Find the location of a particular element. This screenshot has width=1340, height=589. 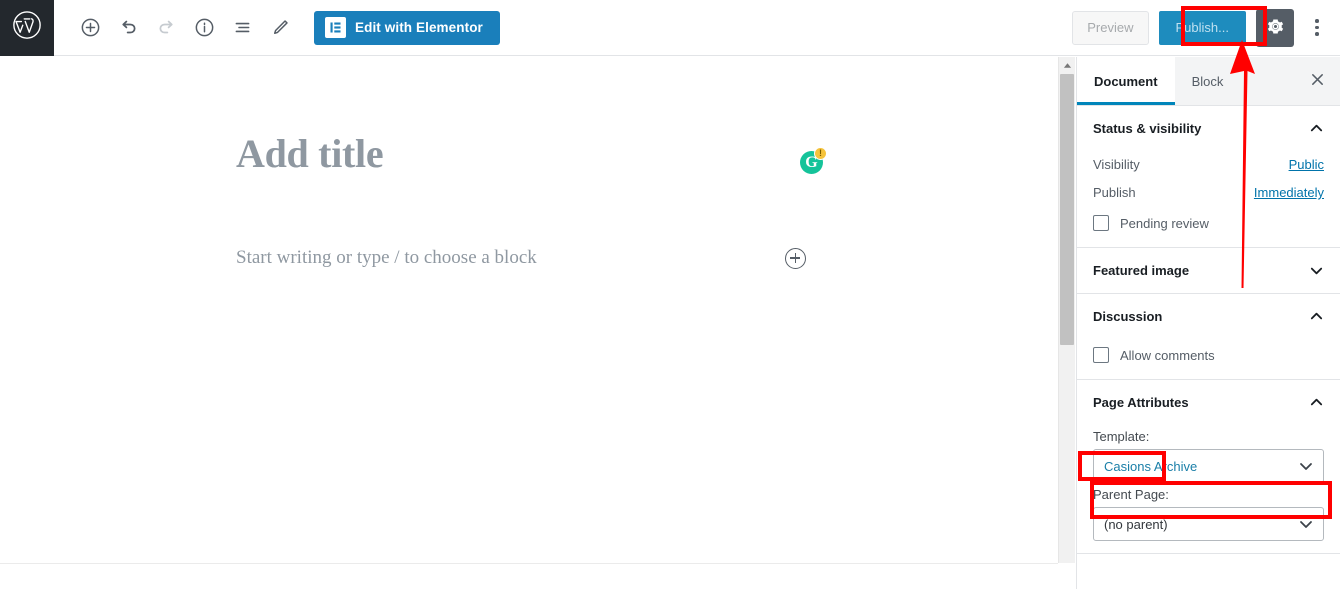

settings-button is located at coordinates (1275, 27).